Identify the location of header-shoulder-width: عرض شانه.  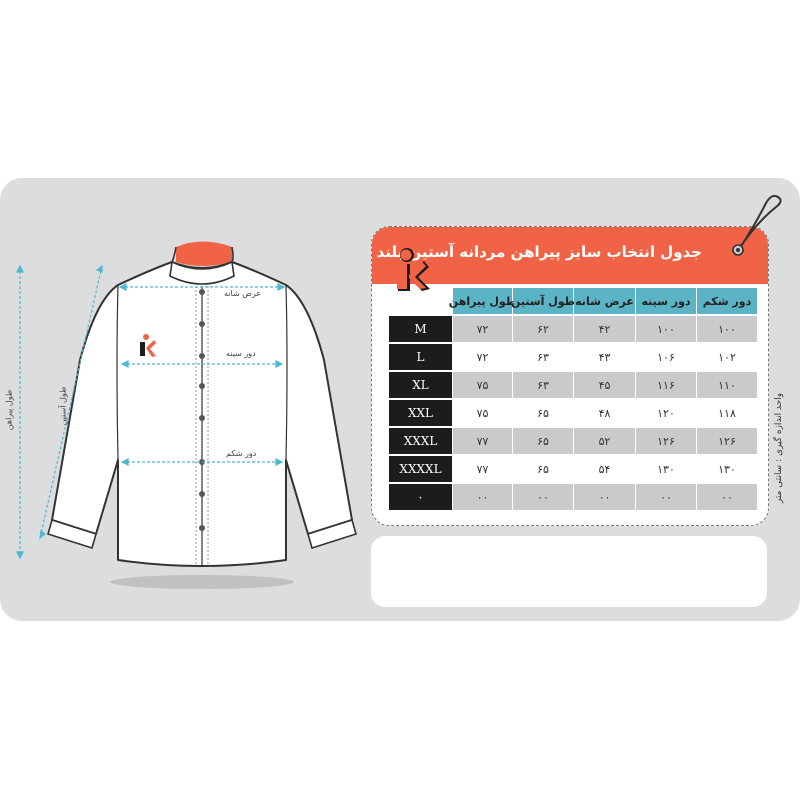
(604, 301).